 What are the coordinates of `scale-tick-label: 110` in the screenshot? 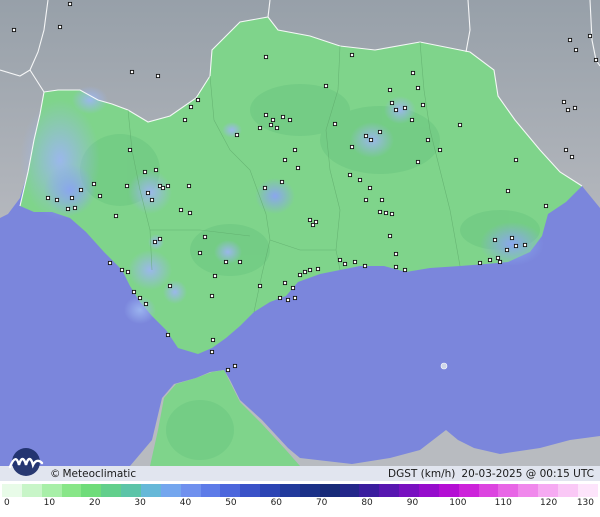 It's located at (503, 503).